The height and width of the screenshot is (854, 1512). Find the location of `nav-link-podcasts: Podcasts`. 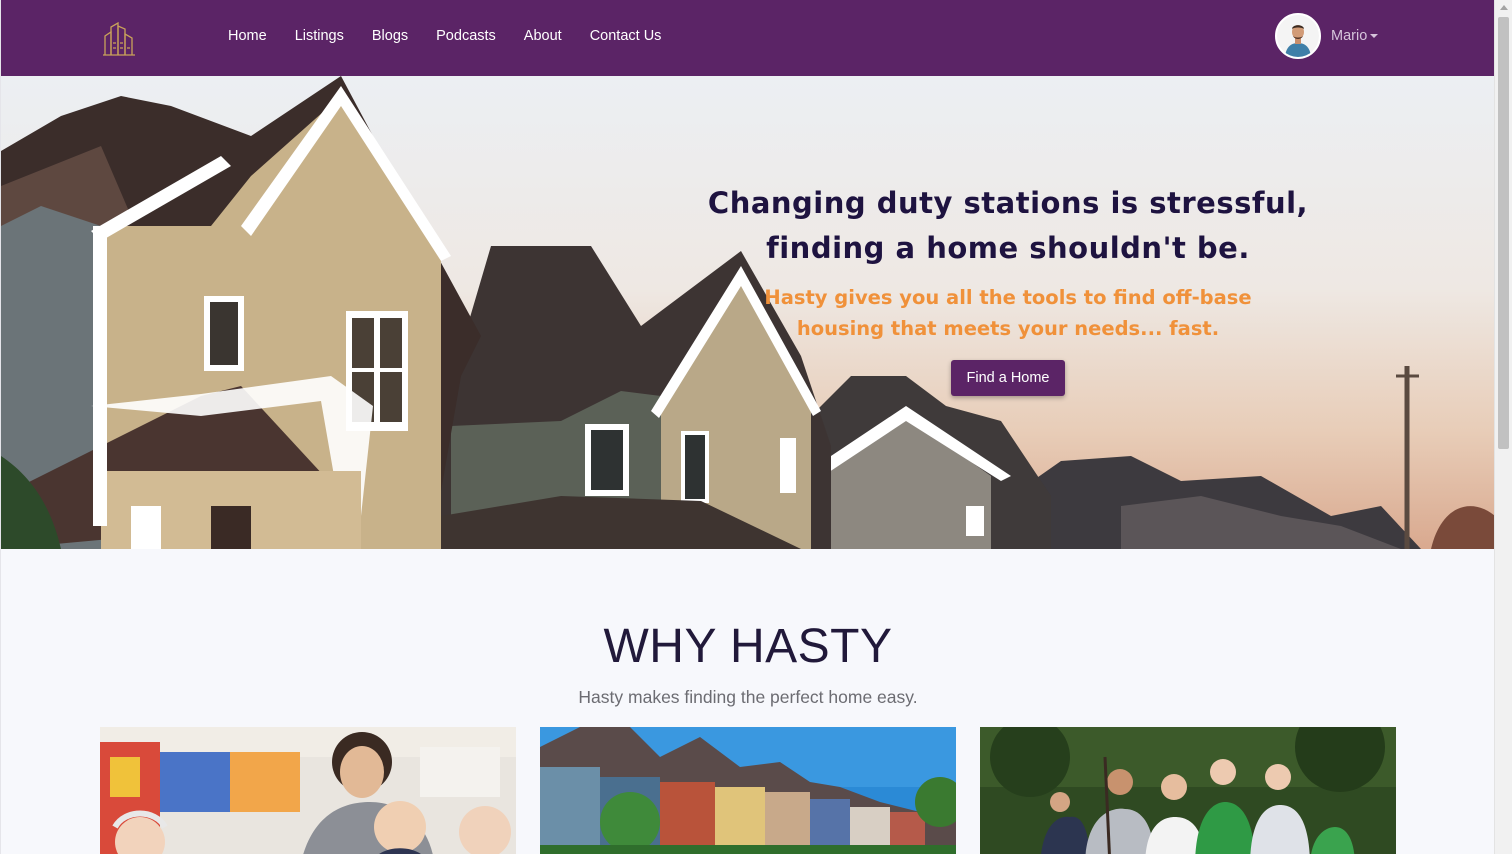

nav-link-podcasts: Podcasts is located at coordinates (466, 36).